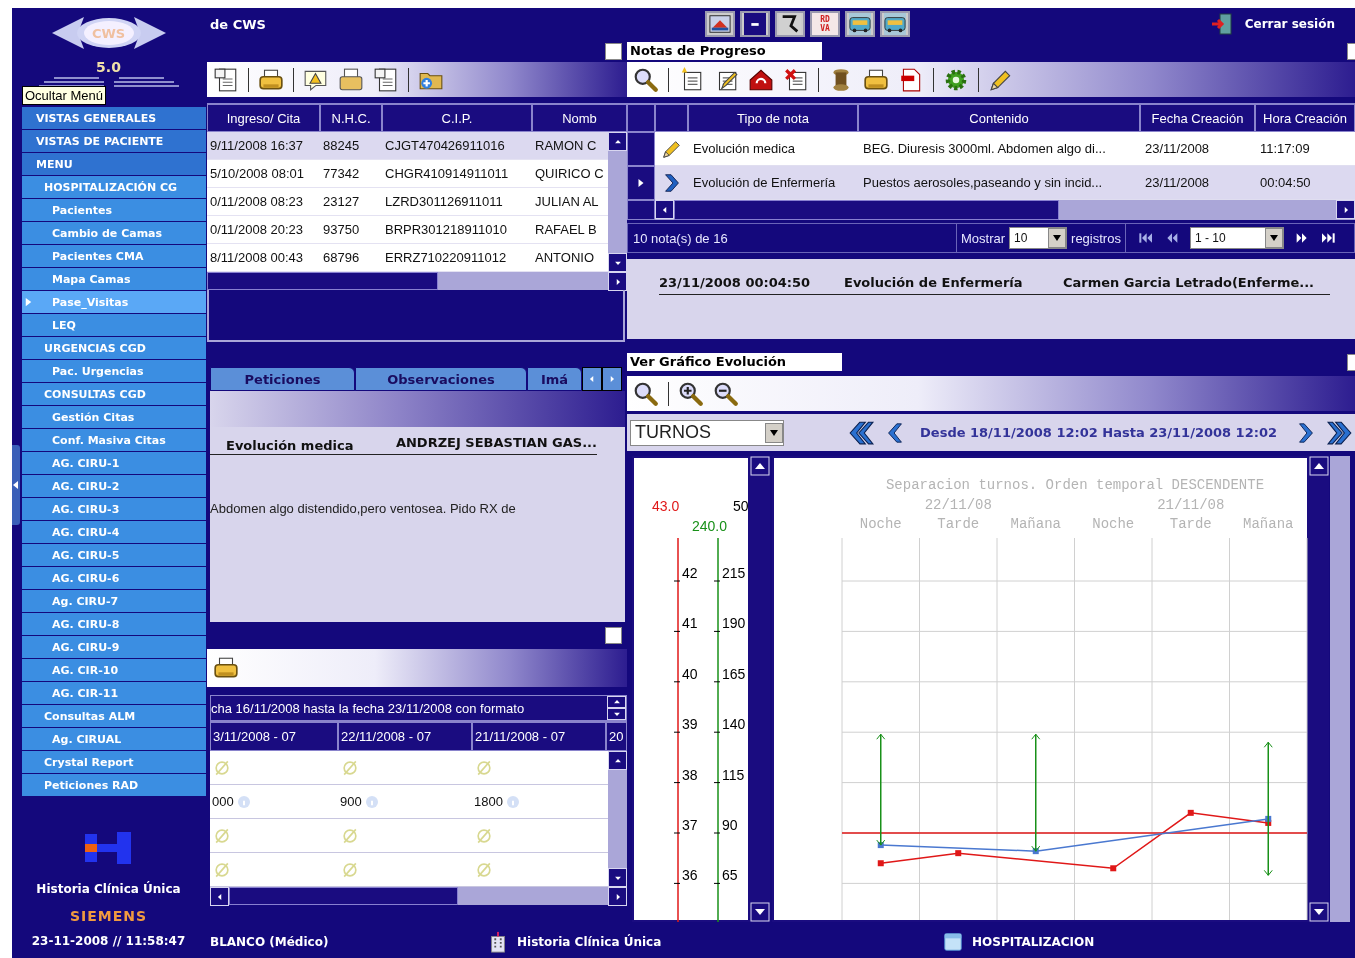 The width and height of the screenshot is (1355, 958). Describe the element at coordinates (1145, 238) in the screenshot. I see `first-page-icon` at that location.